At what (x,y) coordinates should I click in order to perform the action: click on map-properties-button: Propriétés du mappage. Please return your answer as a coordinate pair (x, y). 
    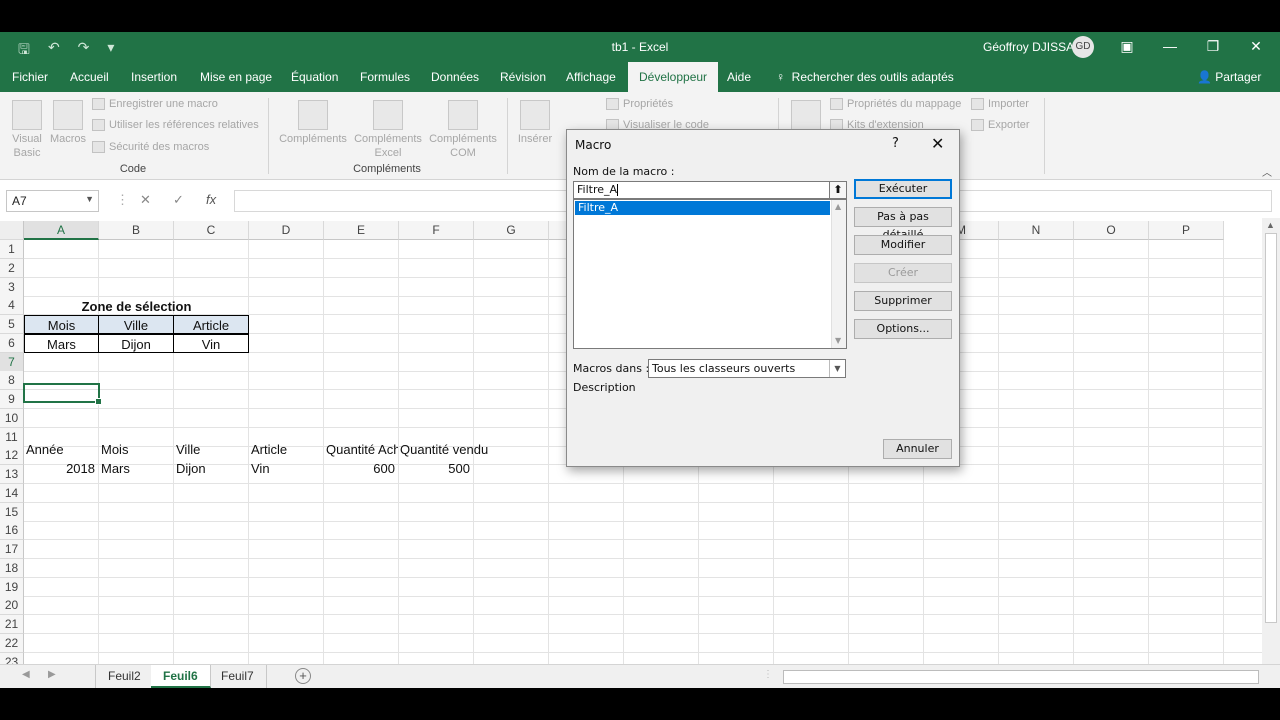
    Looking at the image, I should click on (895, 104).